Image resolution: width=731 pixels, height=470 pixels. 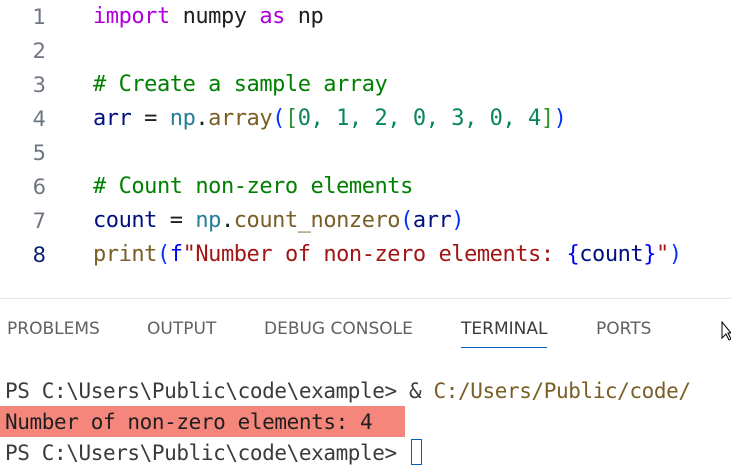 I want to click on keyword-import: import, so click(x=131, y=16).